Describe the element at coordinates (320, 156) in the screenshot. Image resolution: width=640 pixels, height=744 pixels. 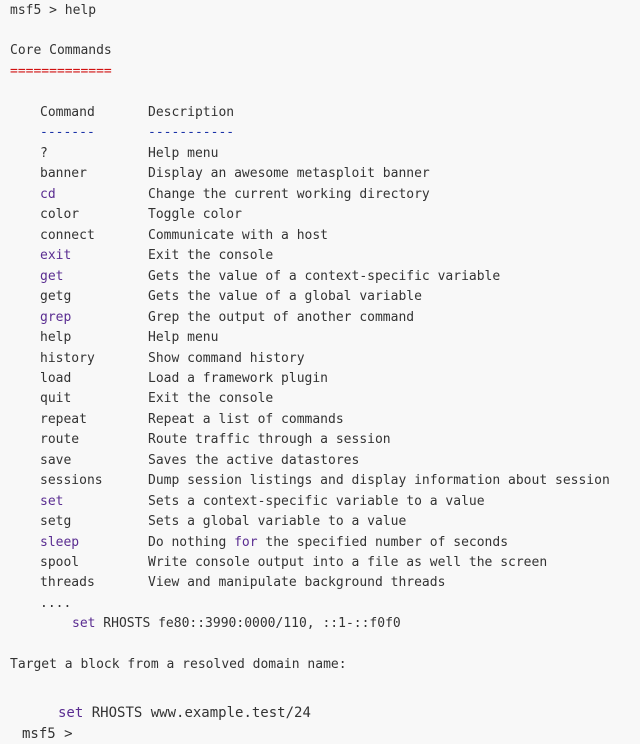
I see `table-row: ? Help menu` at that location.